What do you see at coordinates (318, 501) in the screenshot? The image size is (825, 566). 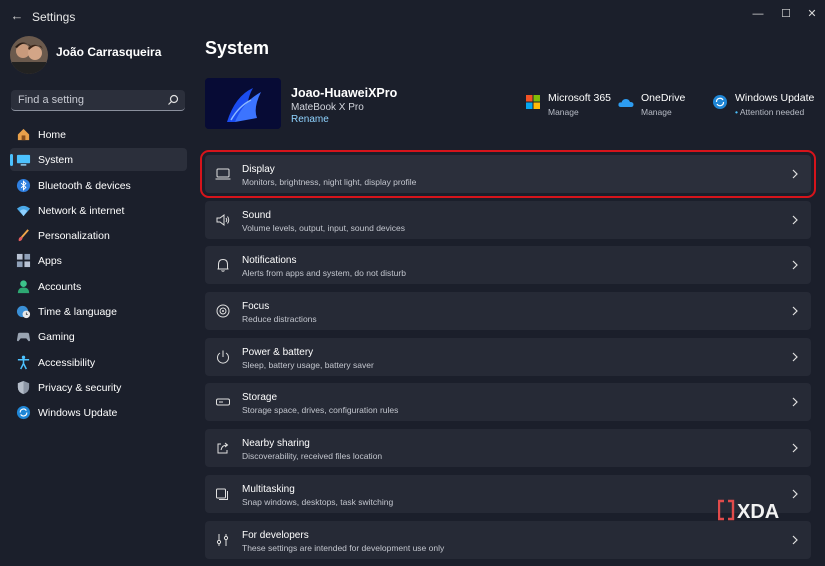 I see `card-subtitle: Snap windows, desktops, task switching` at bounding box center [318, 501].